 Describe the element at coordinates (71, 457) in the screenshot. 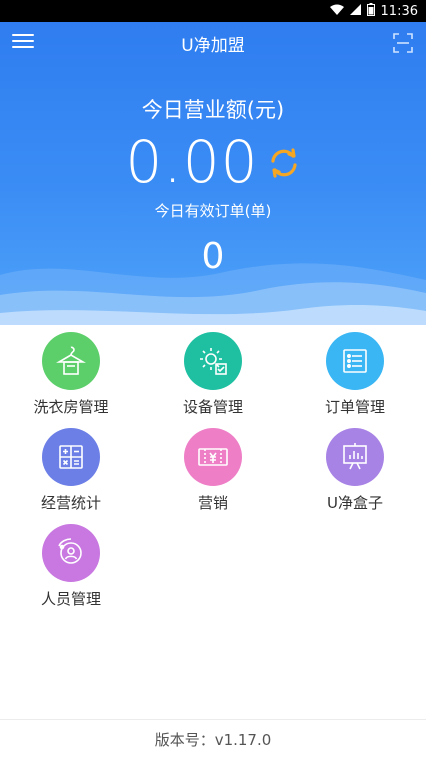

I see `calculator-icon` at that location.